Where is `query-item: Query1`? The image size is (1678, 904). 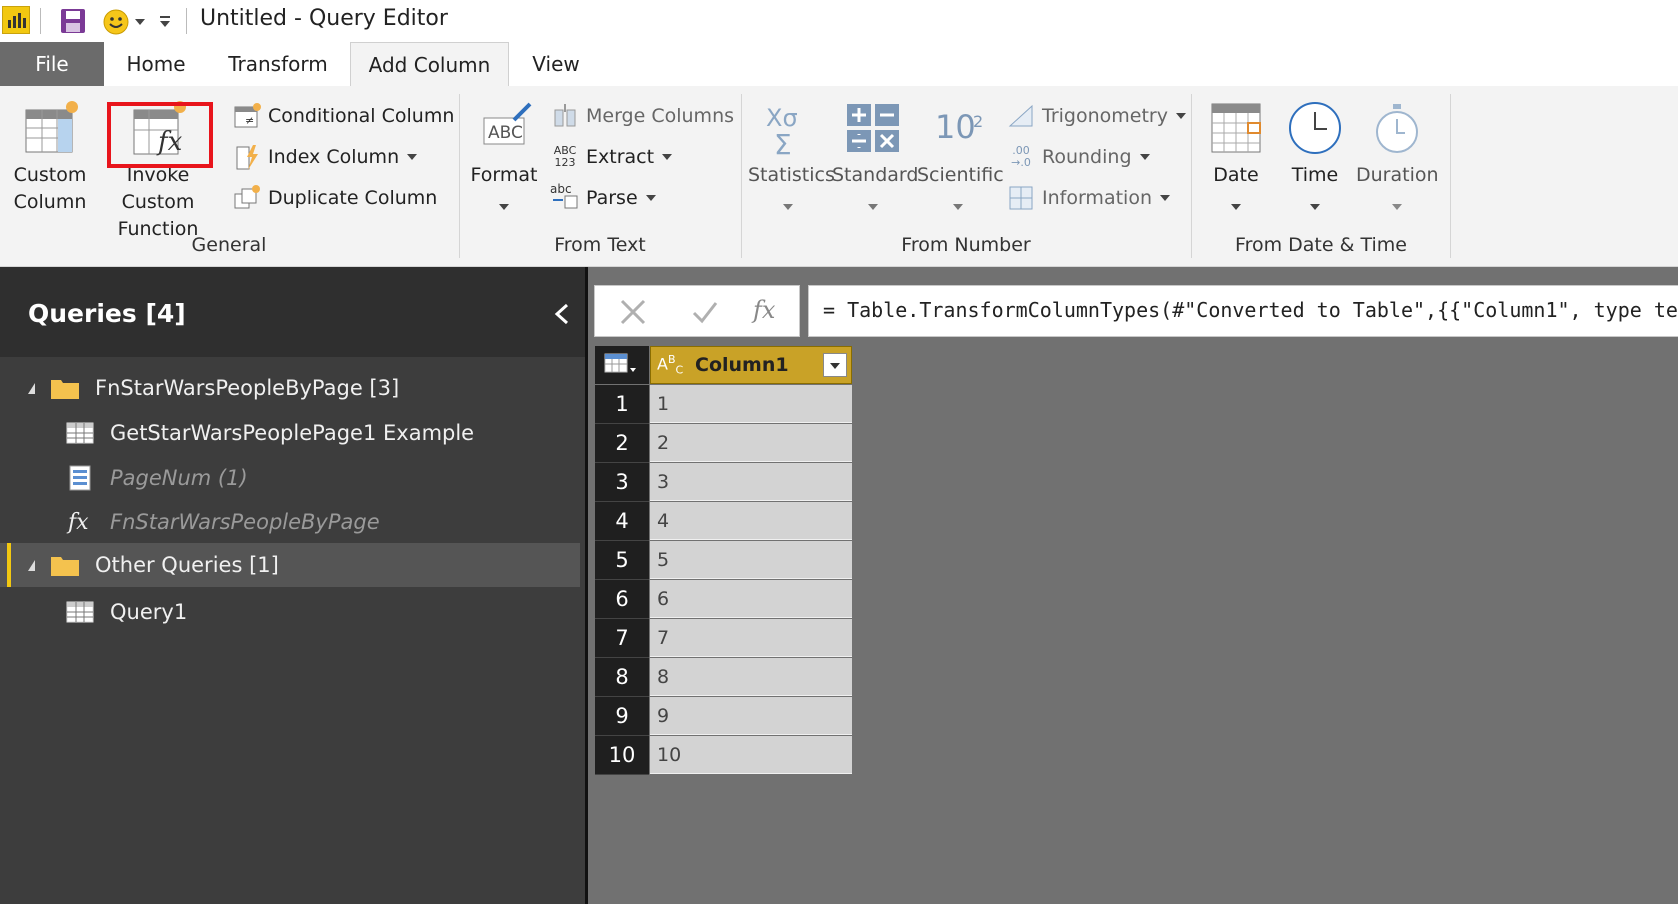
query-item: Query1 is located at coordinates (290, 612).